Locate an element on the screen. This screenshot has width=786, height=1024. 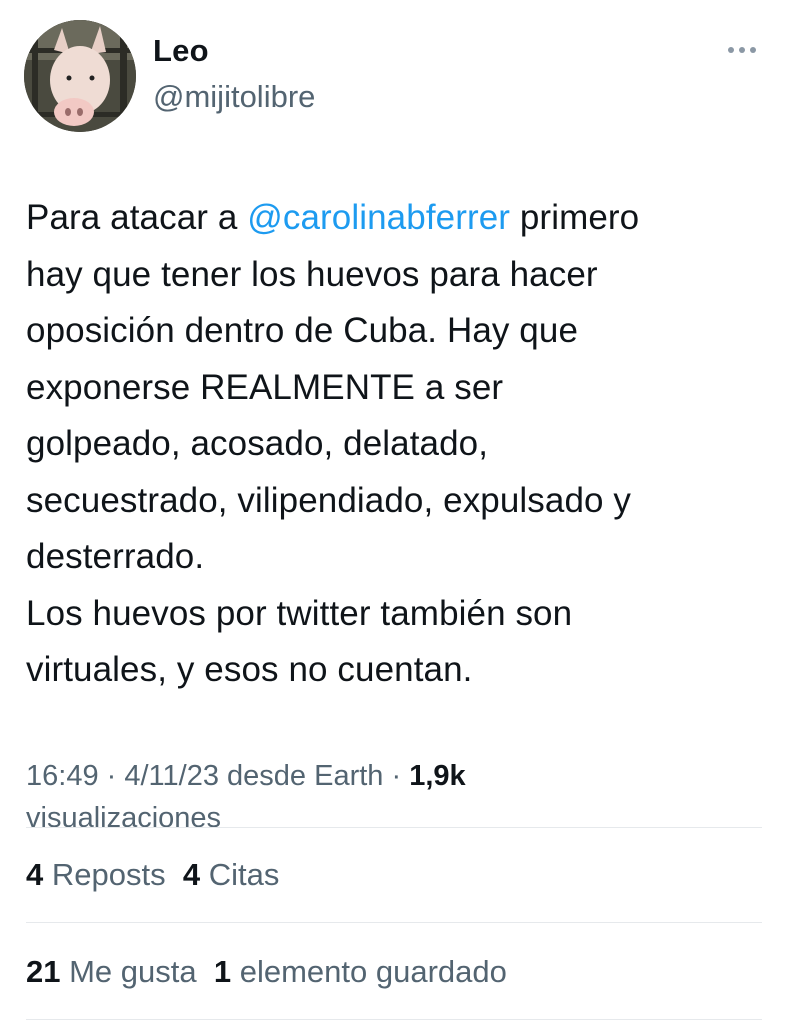
reposts-link: 4 Reposts is located at coordinates (96, 874).